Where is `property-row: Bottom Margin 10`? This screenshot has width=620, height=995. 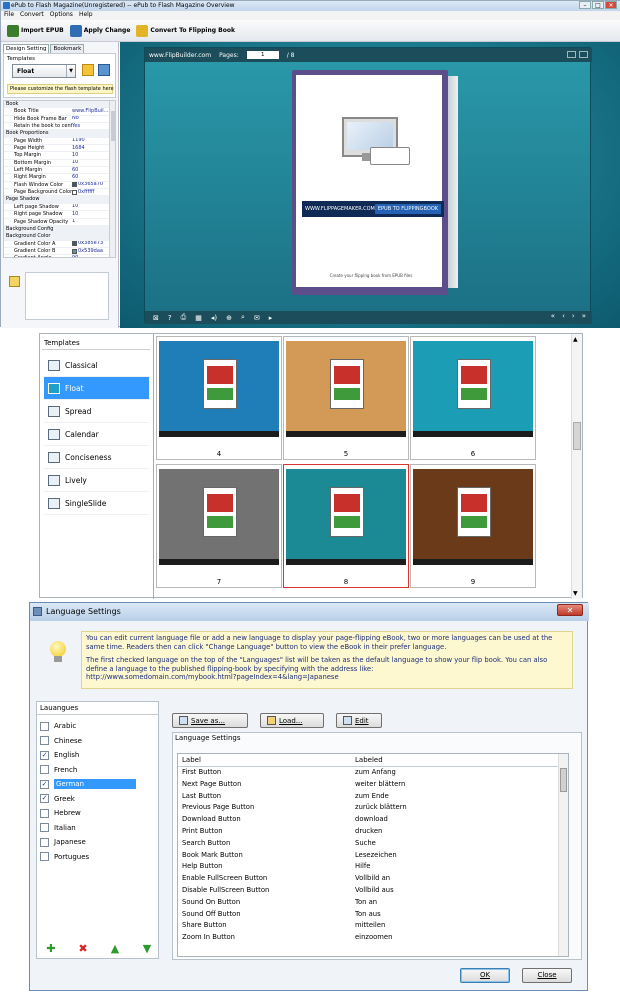
property-row: Bottom Margin 10 is located at coordinates (59, 164).